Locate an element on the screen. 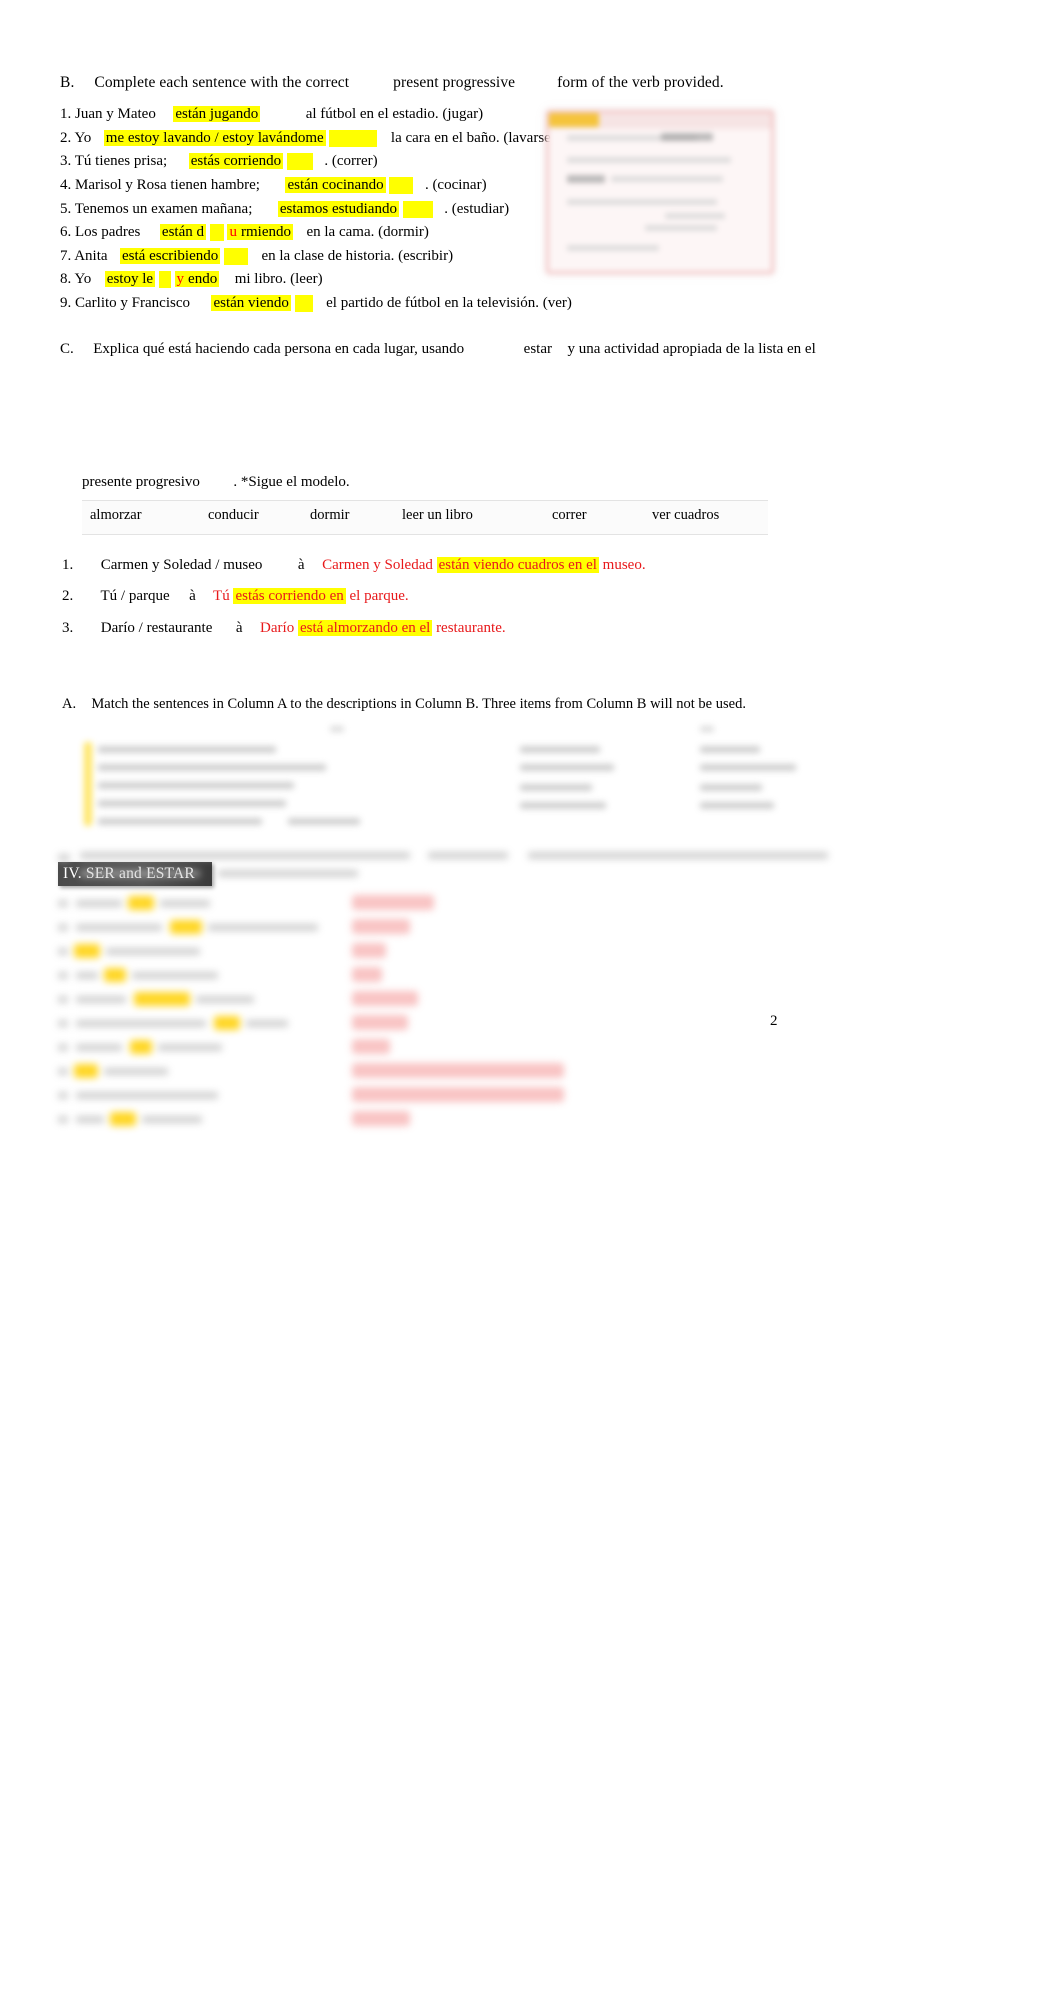 The height and width of the screenshot is (1993, 1062). item-answer-highlight: está almorzando en el is located at coordinates (365, 628).